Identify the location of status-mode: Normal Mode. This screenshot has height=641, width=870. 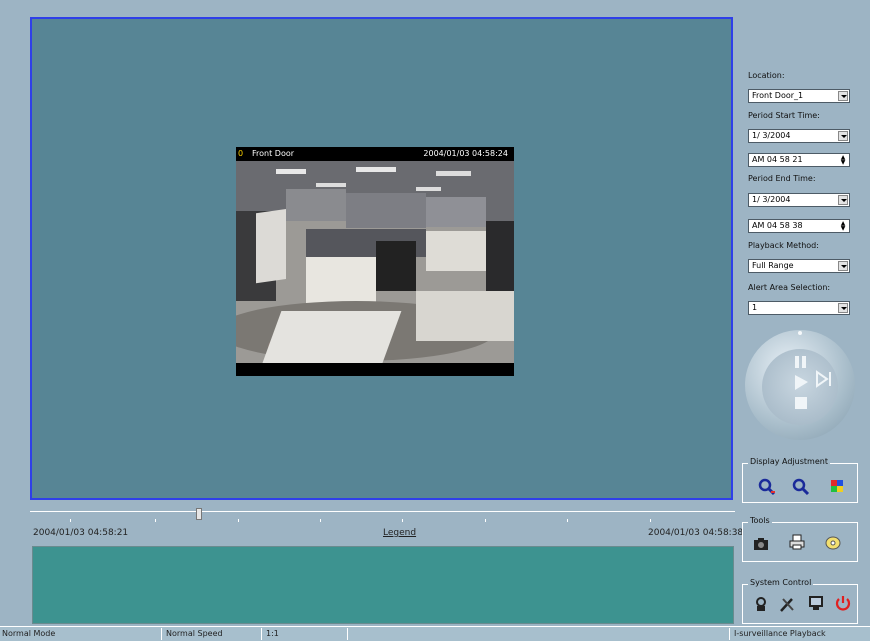
(81, 634).